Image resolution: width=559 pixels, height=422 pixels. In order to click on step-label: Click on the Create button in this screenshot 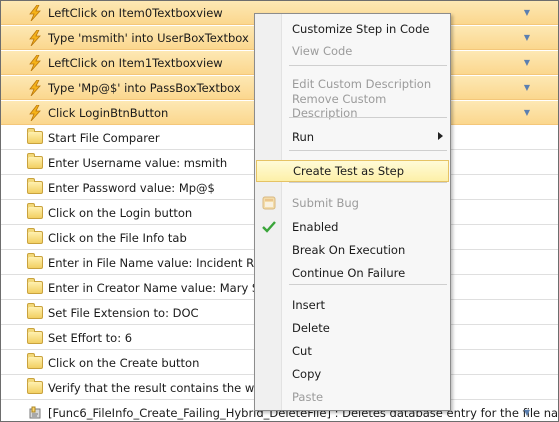, I will do `click(124, 362)`.